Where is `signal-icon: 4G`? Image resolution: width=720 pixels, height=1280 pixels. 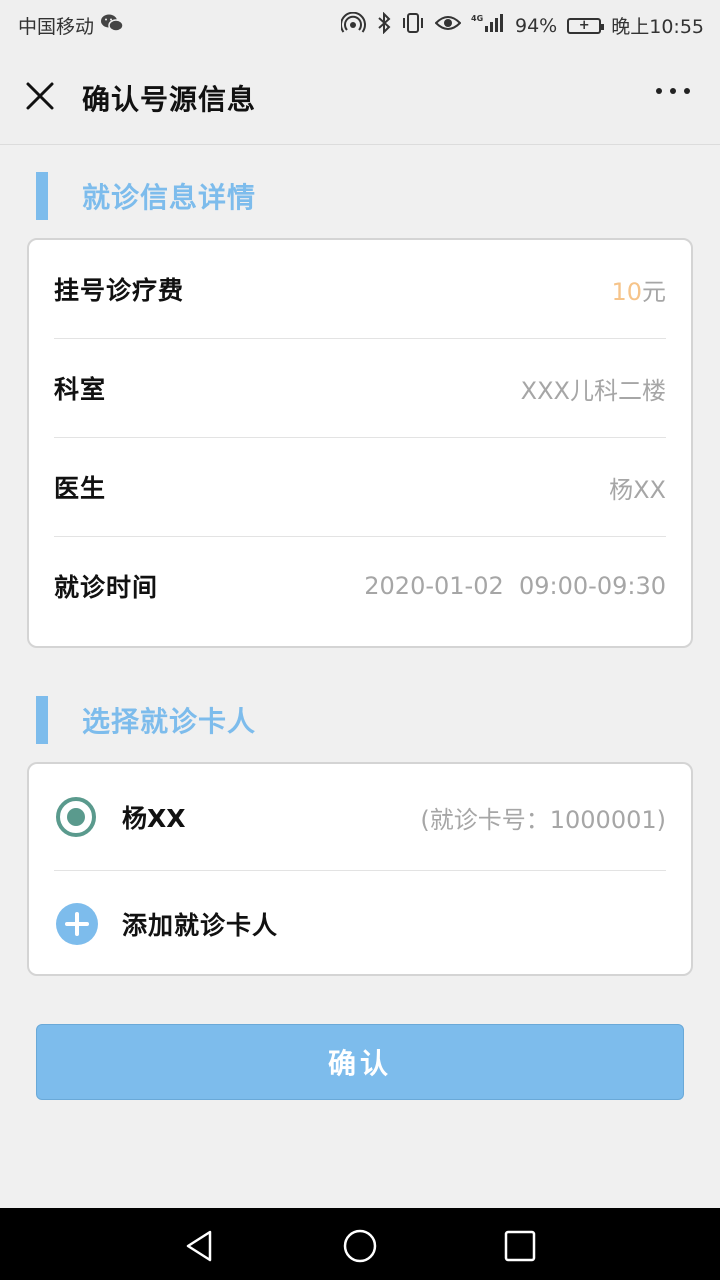
signal-icon: 4G is located at coordinates (488, 25).